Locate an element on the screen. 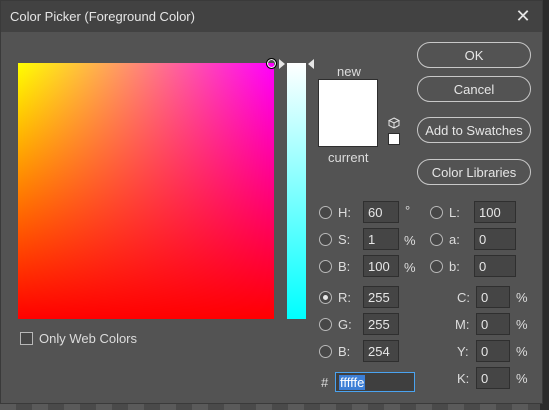 This screenshot has width=549, height=410. radio-r is located at coordinates (325, 297).